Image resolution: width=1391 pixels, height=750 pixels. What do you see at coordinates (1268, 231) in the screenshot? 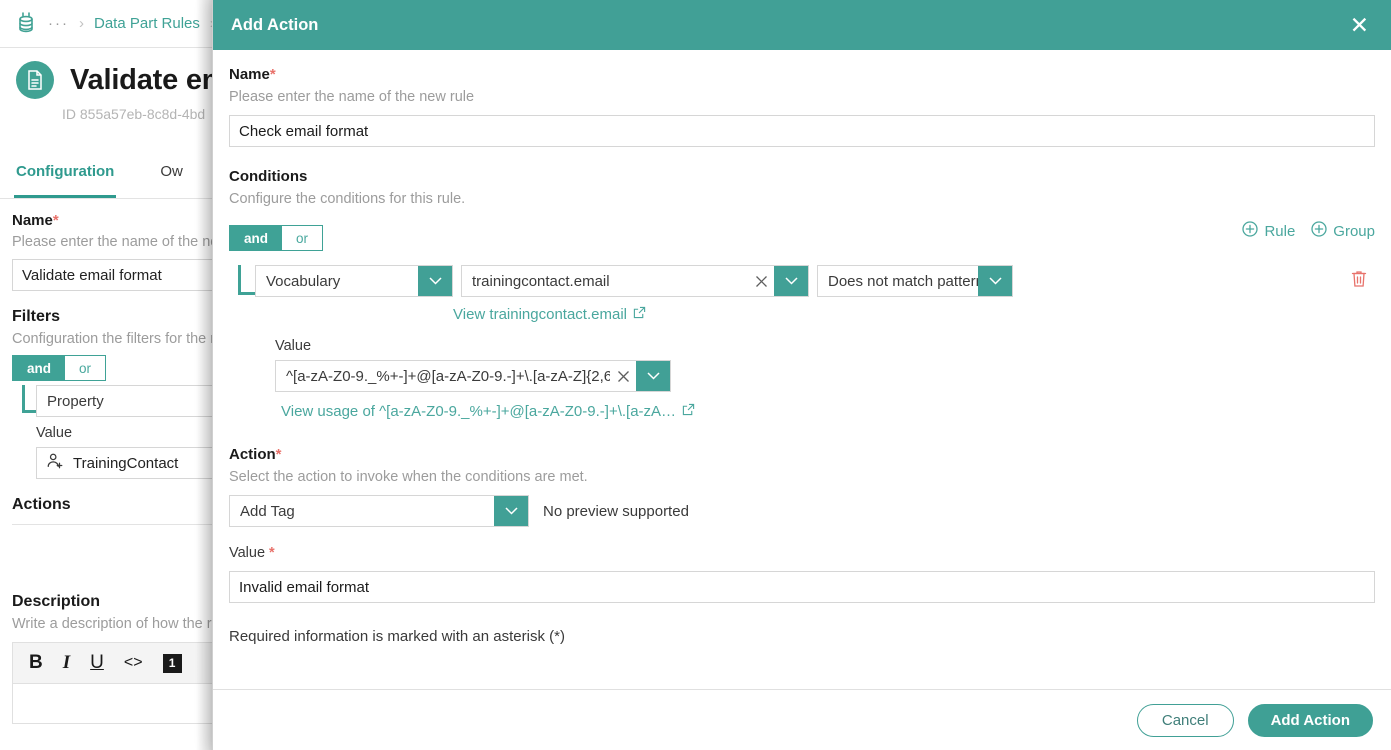
I see `add-rule-button: Rule` at bounding box center [1268, 231].